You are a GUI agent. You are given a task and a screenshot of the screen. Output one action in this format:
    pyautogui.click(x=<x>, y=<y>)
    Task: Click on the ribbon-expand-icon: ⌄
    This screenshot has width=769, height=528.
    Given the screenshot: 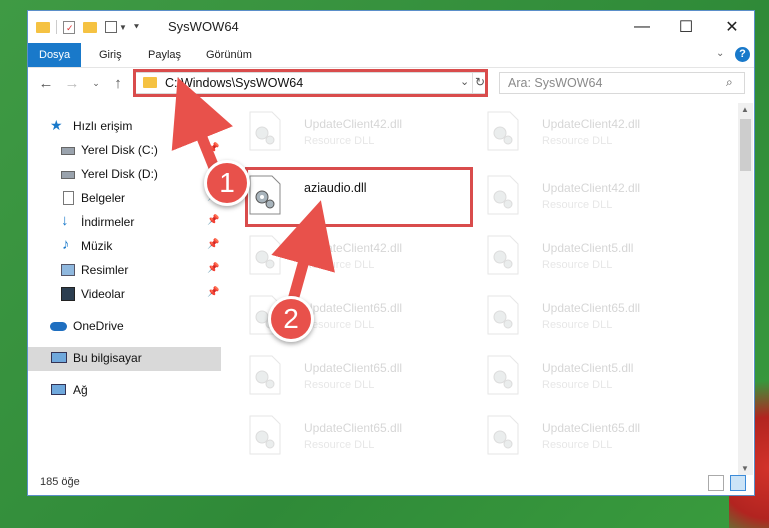 What is the action you would take?
    pyautogui.click(x=720, y=53)
    